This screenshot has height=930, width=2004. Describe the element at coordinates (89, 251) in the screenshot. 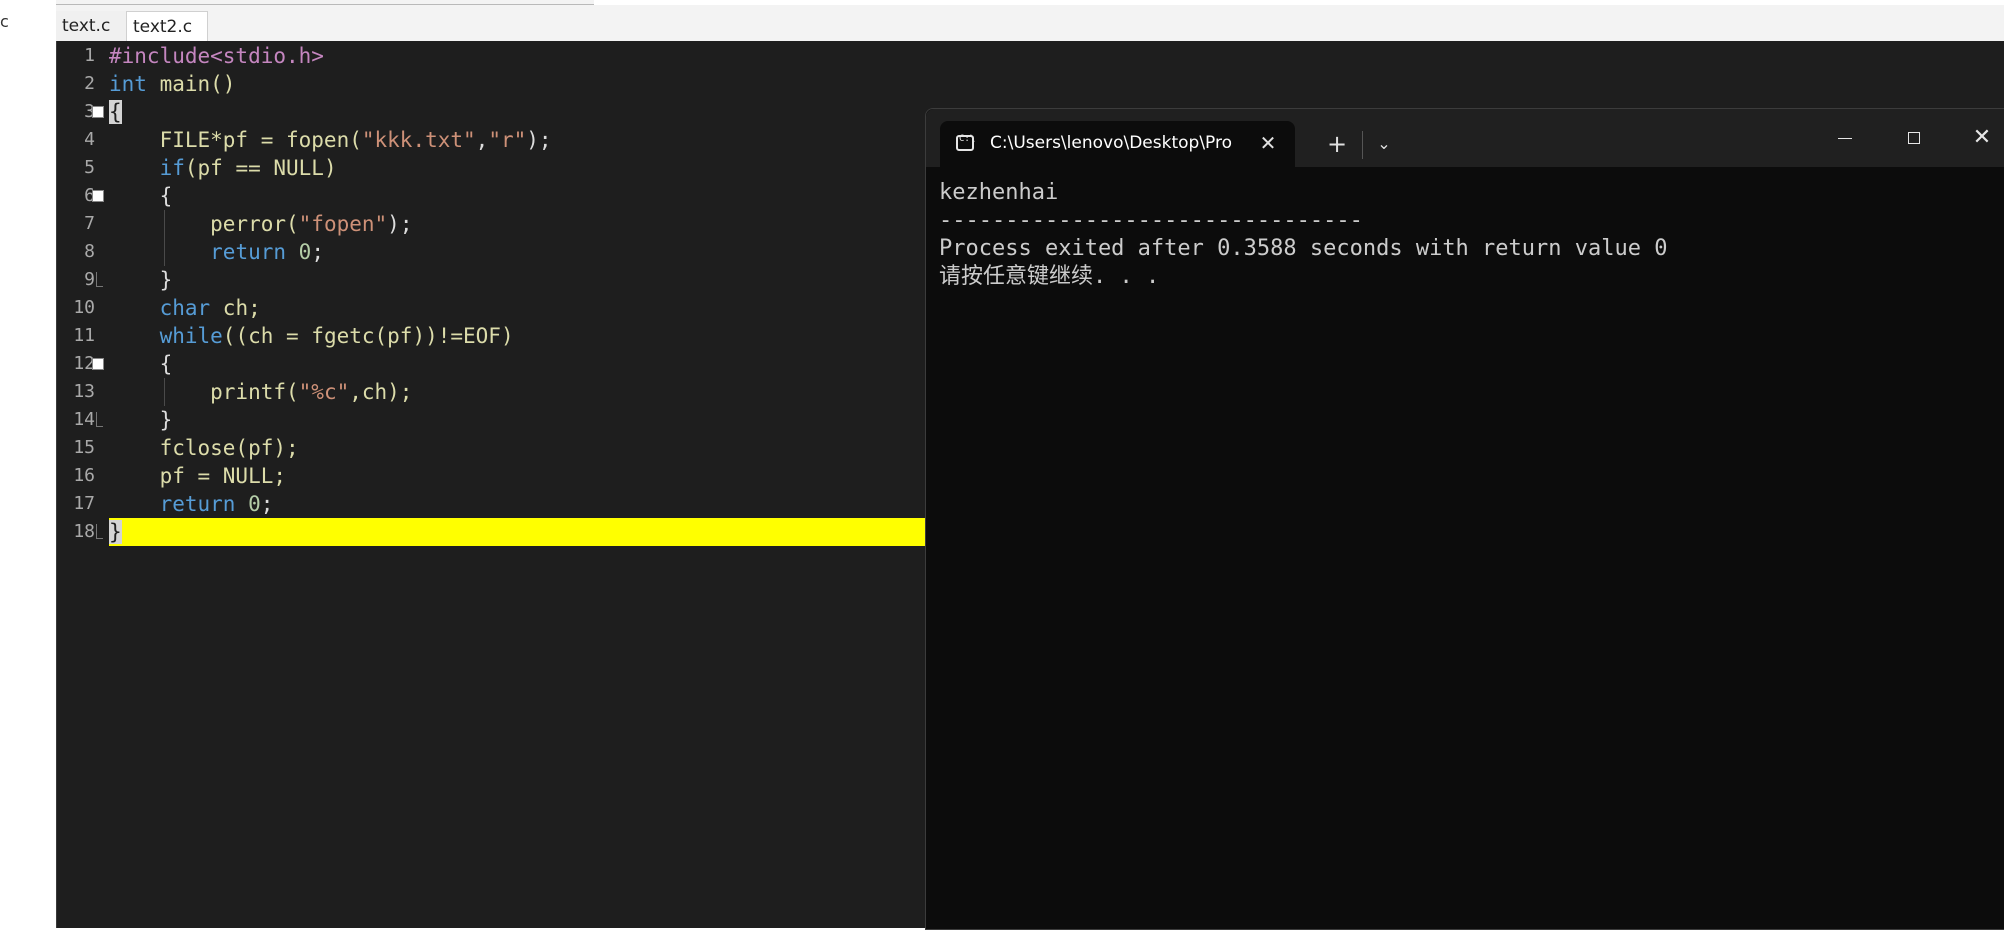

I see `line-number: 8` at that location.